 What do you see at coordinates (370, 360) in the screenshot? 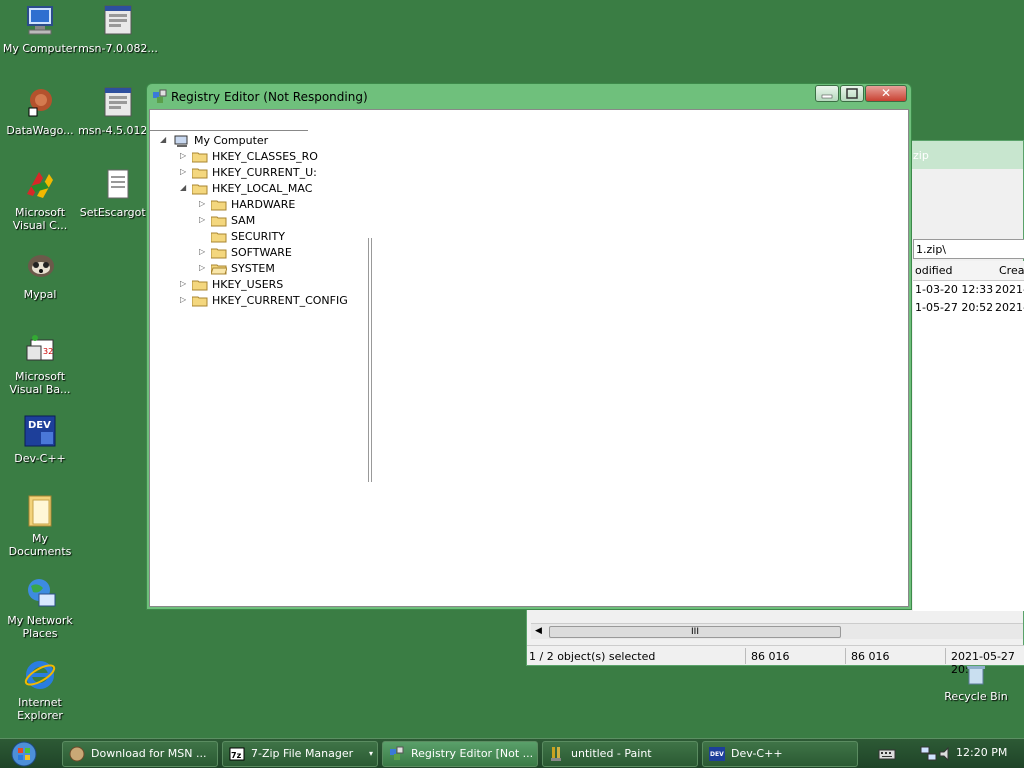
I see `pane-splitter` at bounding box center [370, 360].